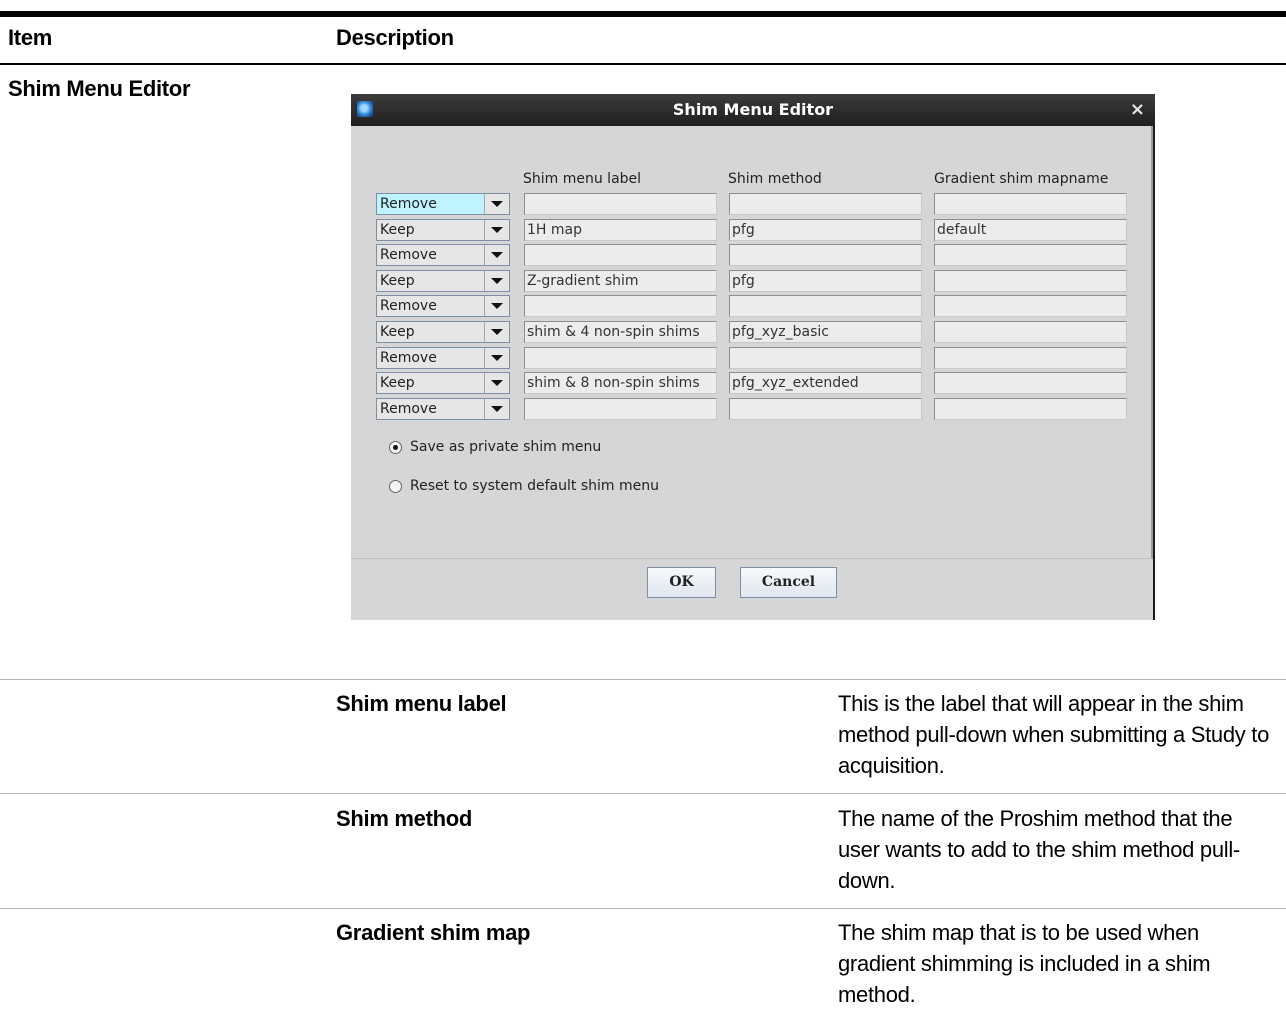  I want to click on shim-method-field: pfg_xyz_extended, so click(825, 383).